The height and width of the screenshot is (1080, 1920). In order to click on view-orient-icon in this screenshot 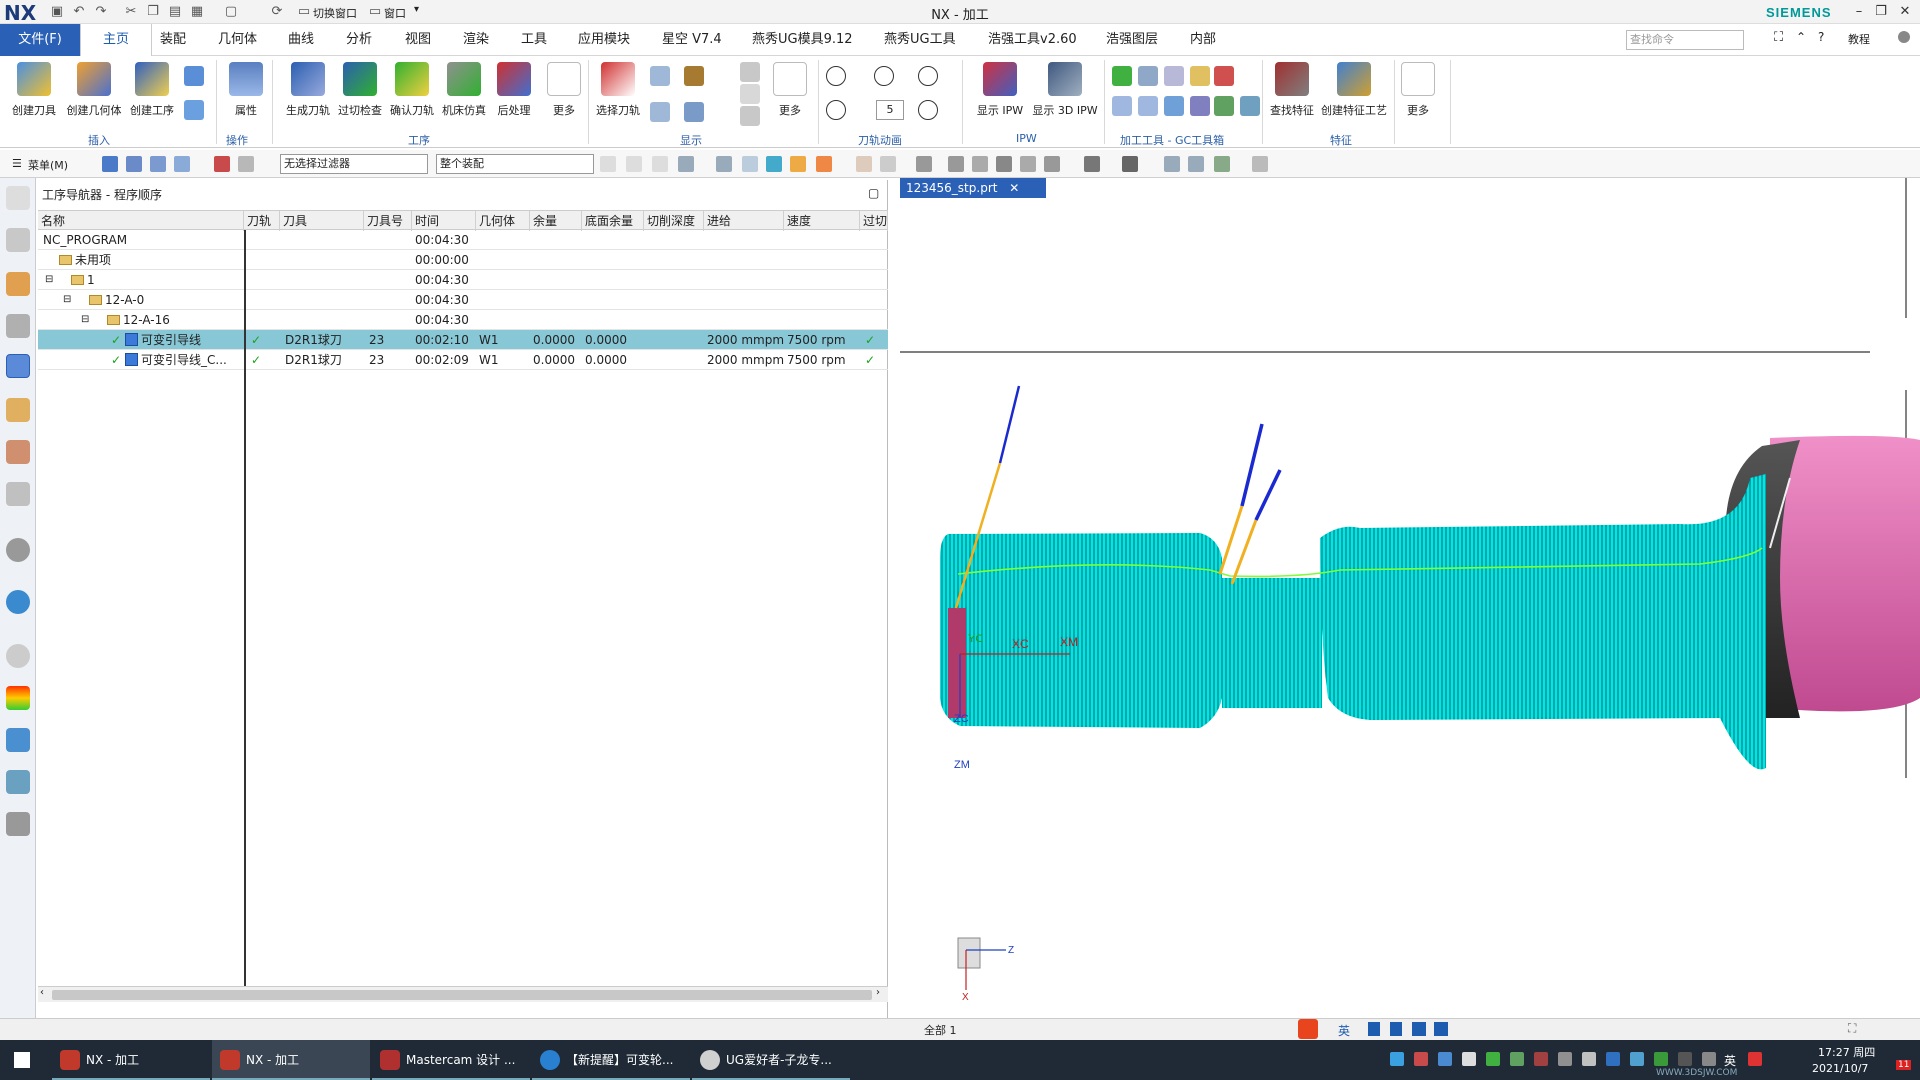, I will do `click(1004, 164)`.